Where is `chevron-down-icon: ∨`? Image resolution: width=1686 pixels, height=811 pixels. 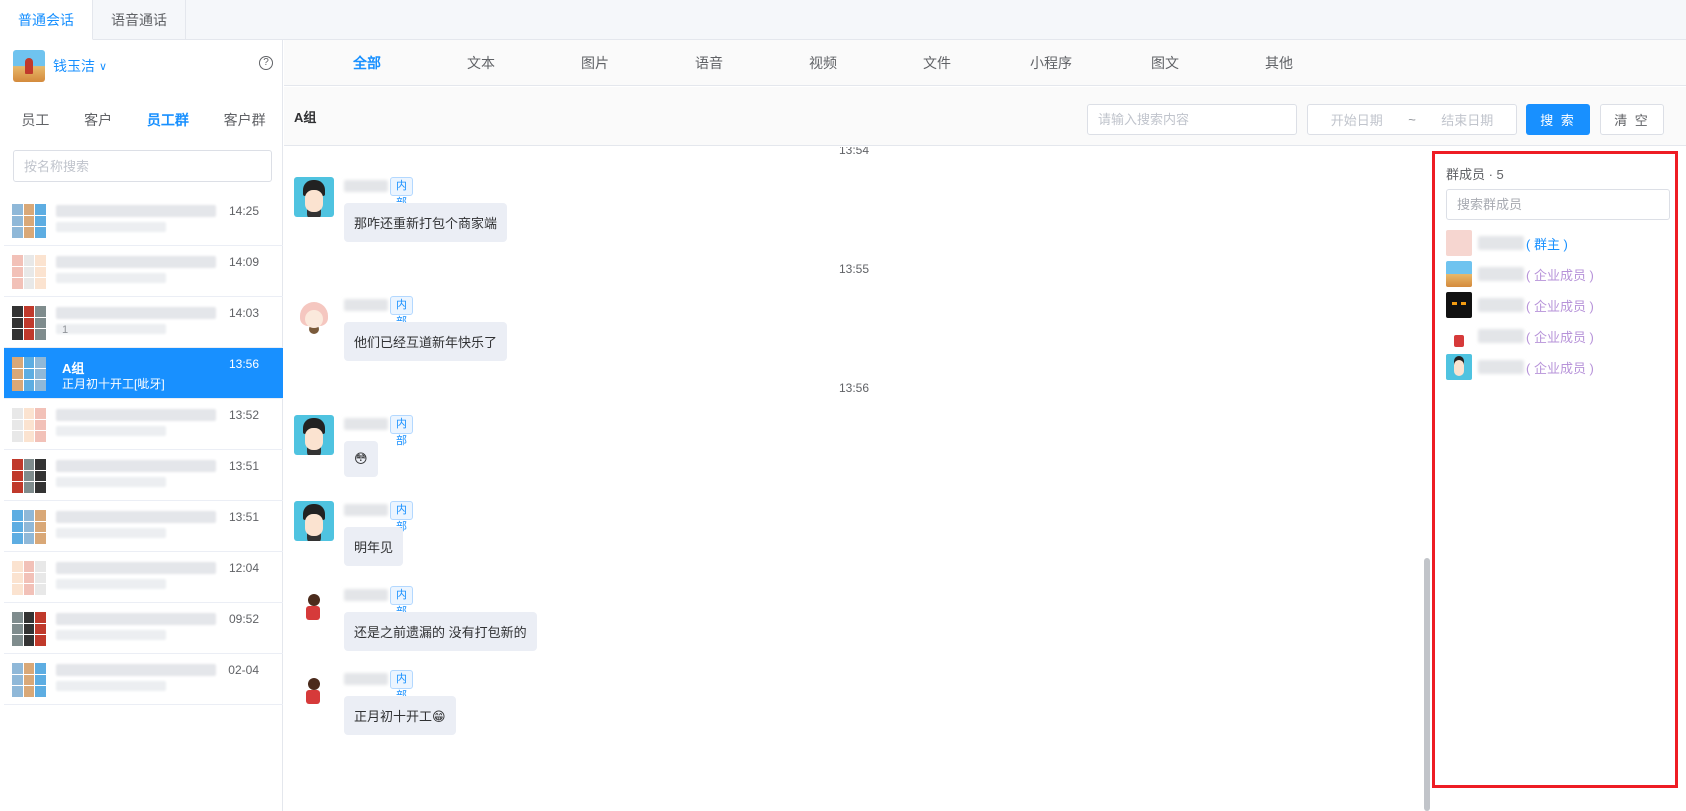
chevron-down-icon: ∨ is located at coordinates (103, 66).